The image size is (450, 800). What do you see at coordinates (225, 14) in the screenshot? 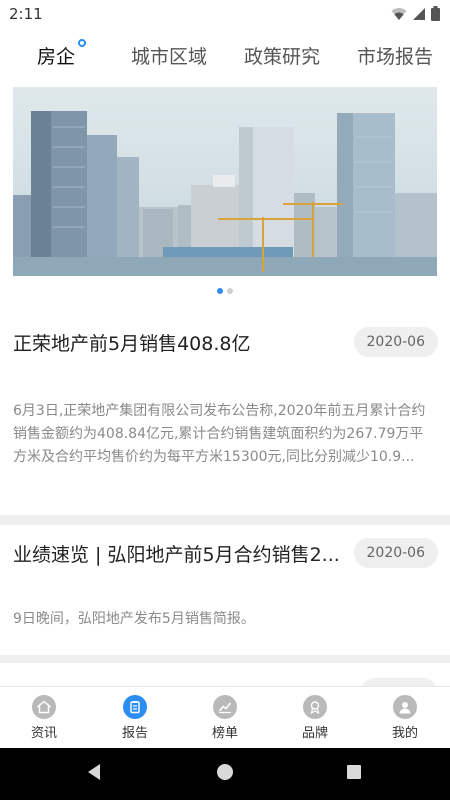
I see `status-bar: 2:11` at bounding box center [225, 14].